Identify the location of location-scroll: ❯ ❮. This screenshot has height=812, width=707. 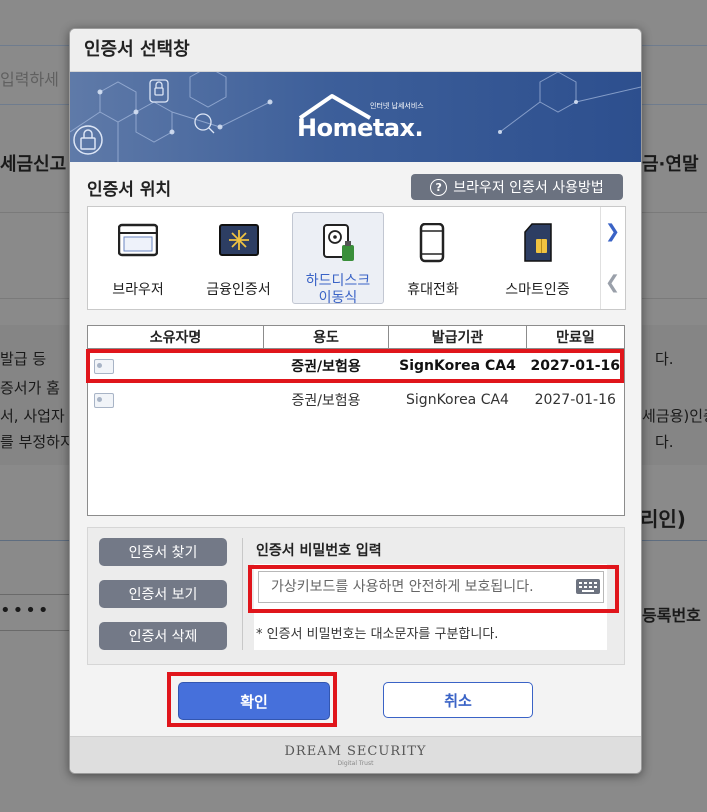
(612, 258).